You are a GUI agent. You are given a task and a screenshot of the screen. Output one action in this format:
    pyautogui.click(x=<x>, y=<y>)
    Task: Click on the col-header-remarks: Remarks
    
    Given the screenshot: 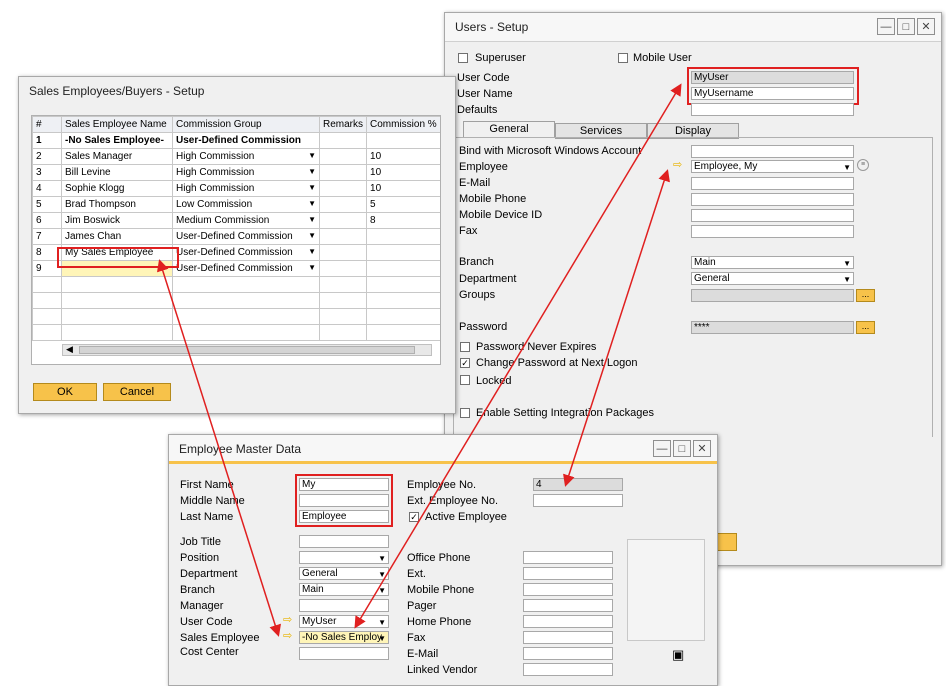 What is the action you would take?
    pyautogui.click(x=343, y=124)
    